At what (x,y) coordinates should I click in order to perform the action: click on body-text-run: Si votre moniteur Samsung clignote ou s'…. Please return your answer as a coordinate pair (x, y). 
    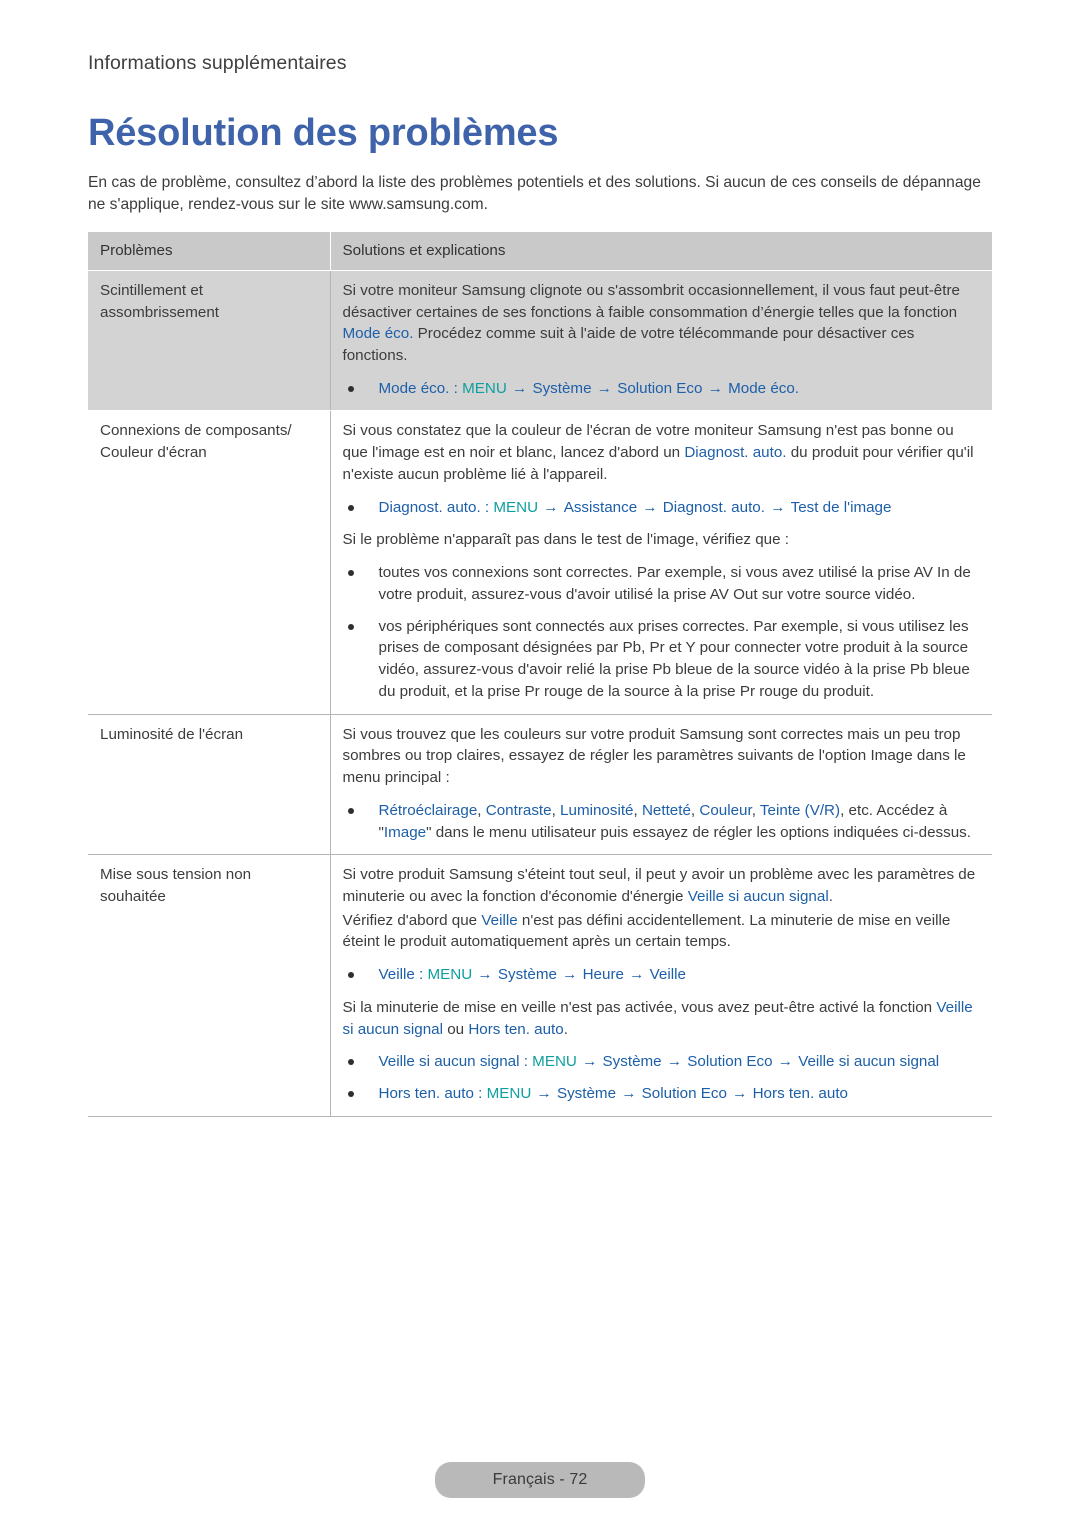
    Looking at the image, I should click on (651, 301).